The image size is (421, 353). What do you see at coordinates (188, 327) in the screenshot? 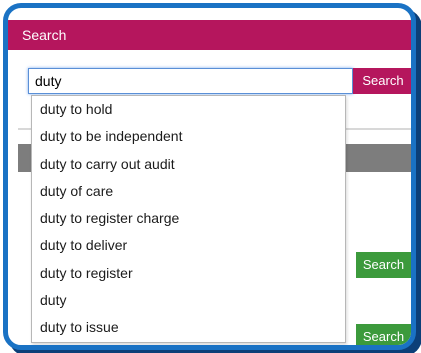
I see `suggestion-item: duty to issue` at bounding box center [188, 327].